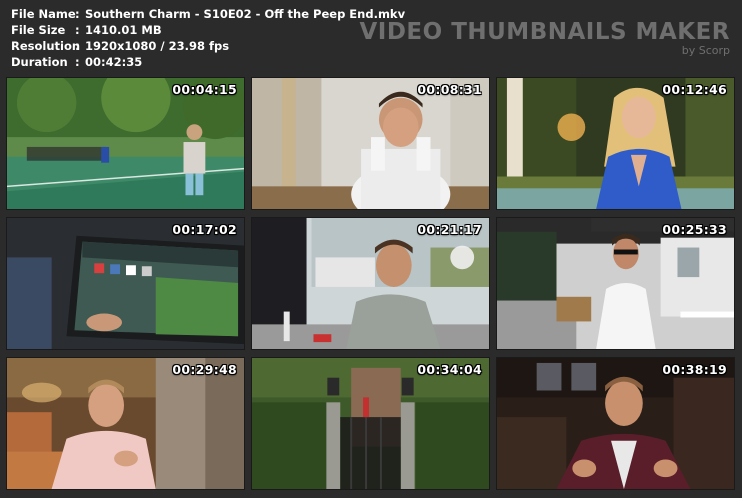 The image size is (742, 498). Describe the element at coordinates (157, 46) in the screenshot. I see `resolution-value: 1920x1080 / 23.98 fps` at that location.